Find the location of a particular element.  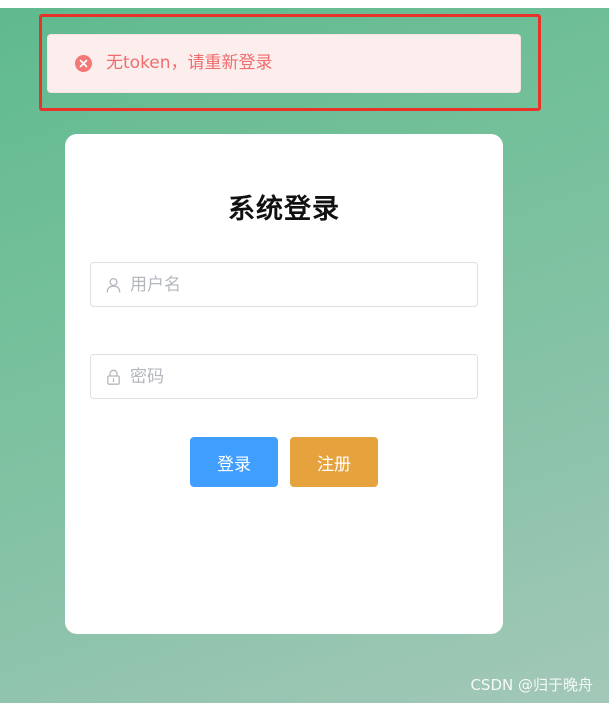

password-field is located at coordinates (284, 376).